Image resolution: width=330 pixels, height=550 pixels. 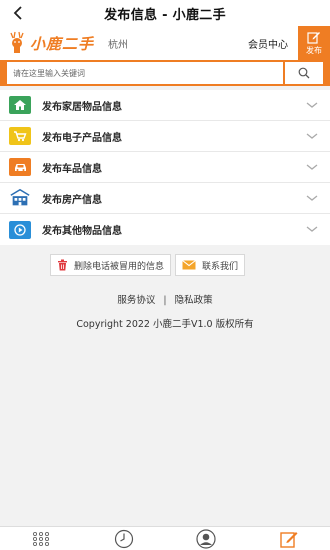 I want to click on building-icon, so click(x=20, y=197).